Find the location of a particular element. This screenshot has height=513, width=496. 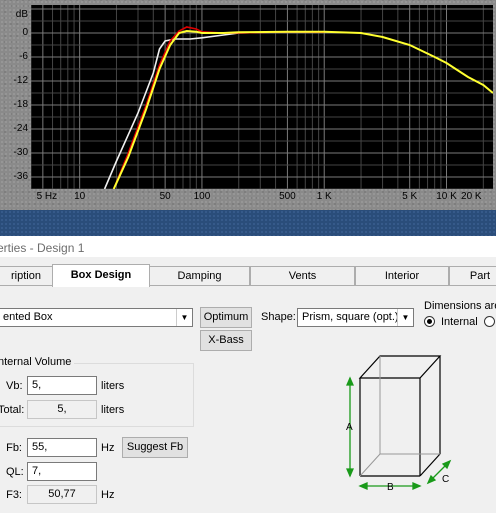

x-tick-label: 10 K is located at coordinates (446, 196).